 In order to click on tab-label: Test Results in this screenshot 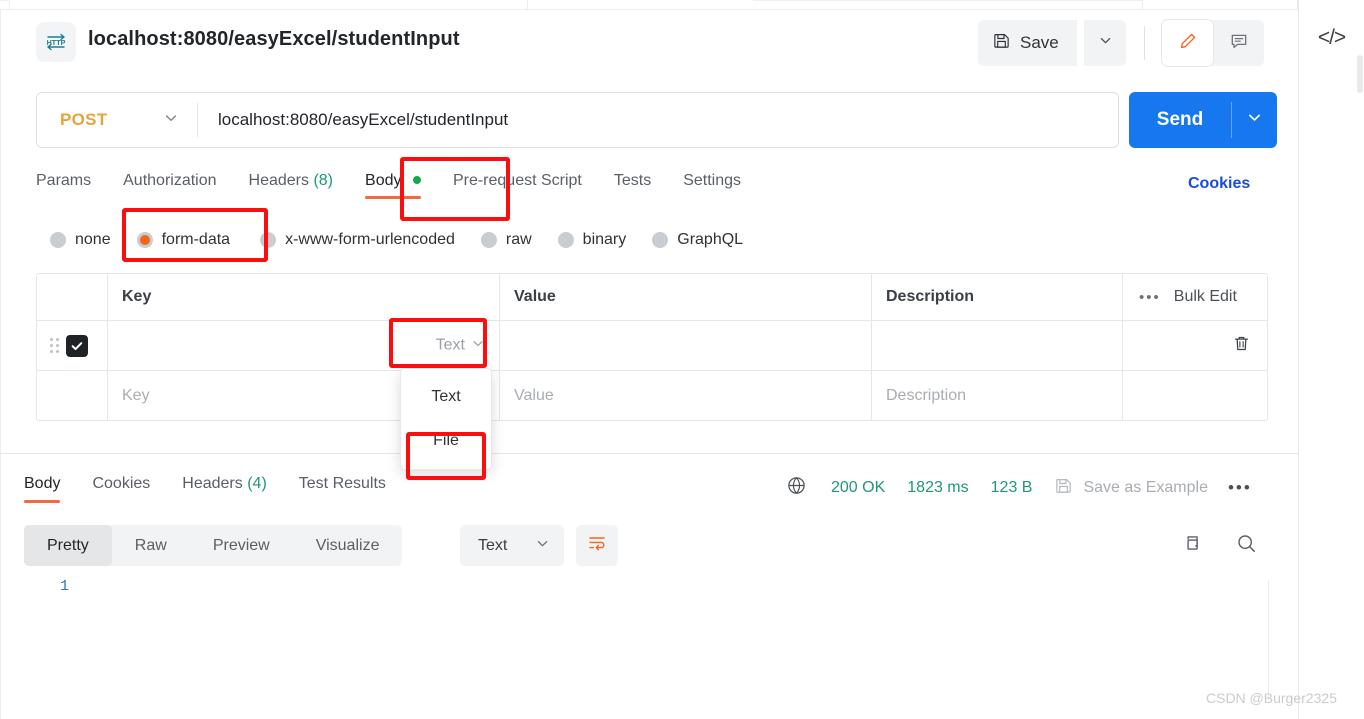, I will do `click(342, 483)`.